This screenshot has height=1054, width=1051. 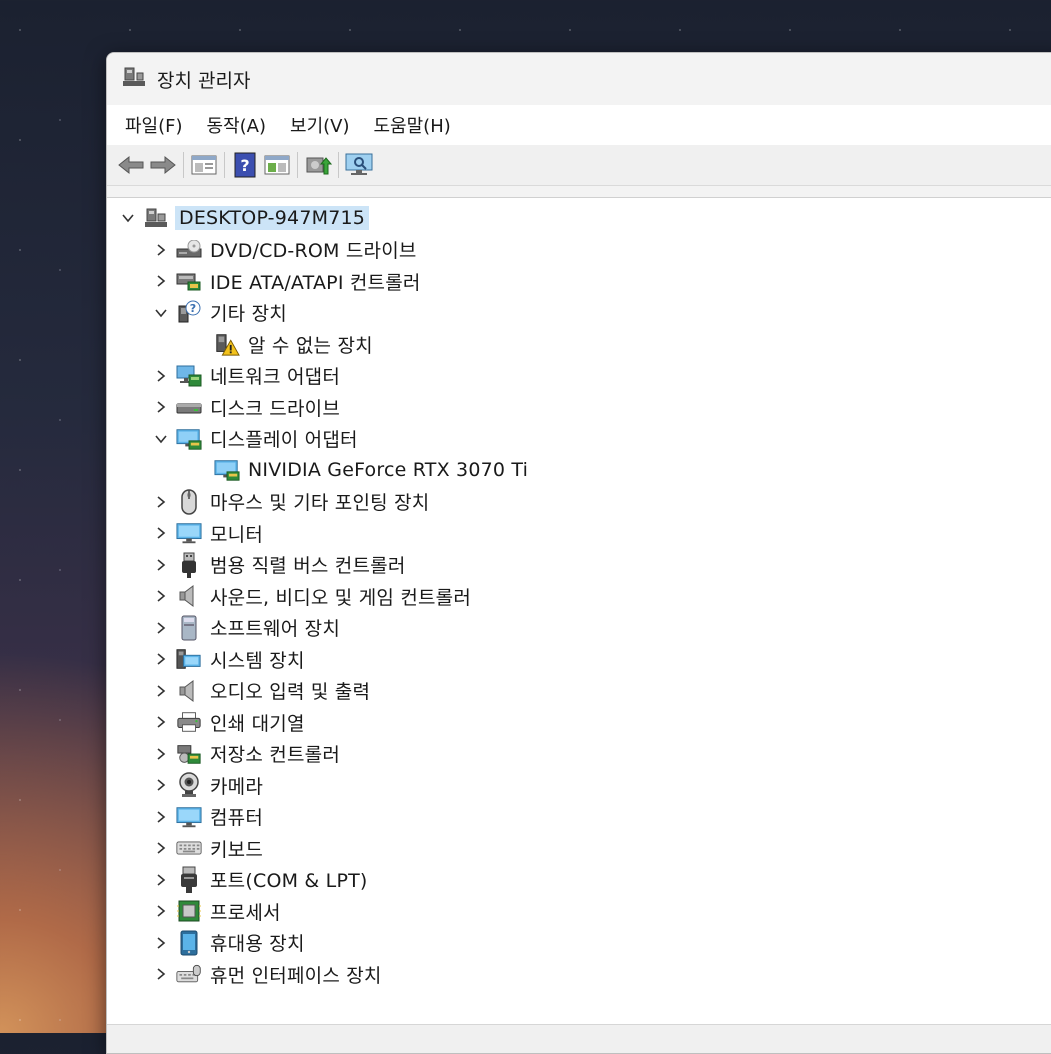 What do you see at coordinates (236, 125) in the screenshot?
I see `menu-action: 동작(A)` at bounding box center [236, 125].